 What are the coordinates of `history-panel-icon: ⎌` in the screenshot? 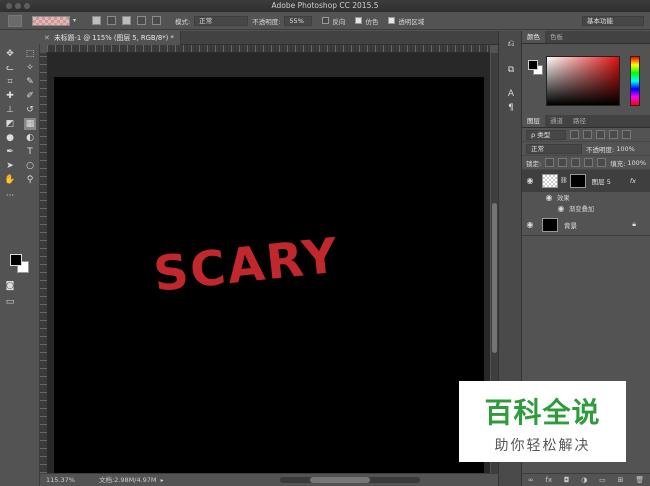 It's located at (511, 45).